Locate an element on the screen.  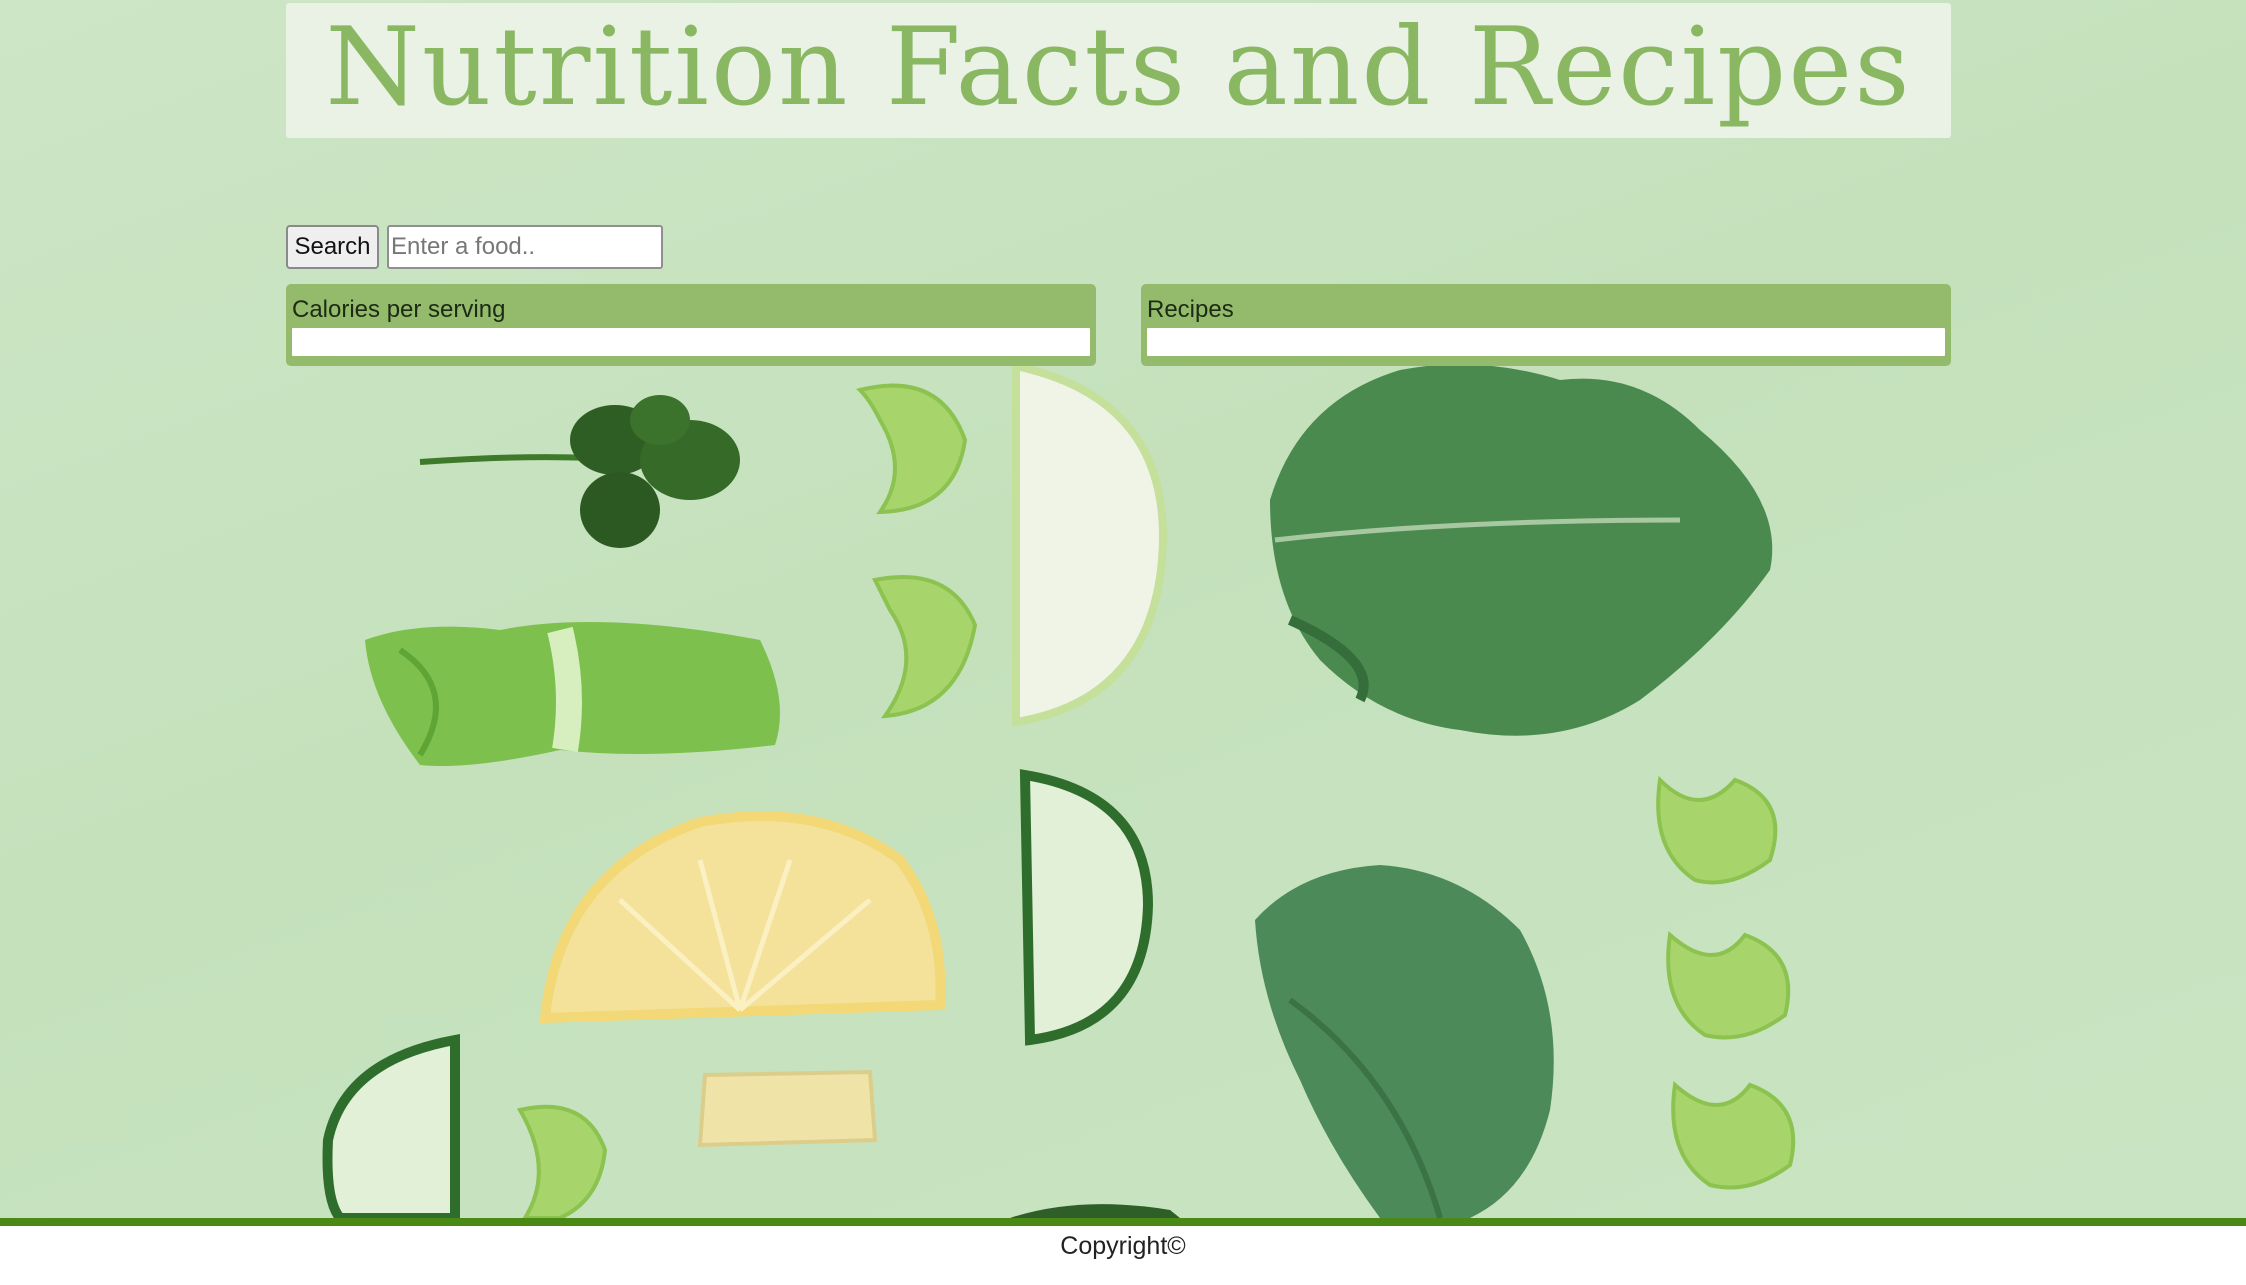
kale-leaf-bottom is located at coordinates (1404, 1041).